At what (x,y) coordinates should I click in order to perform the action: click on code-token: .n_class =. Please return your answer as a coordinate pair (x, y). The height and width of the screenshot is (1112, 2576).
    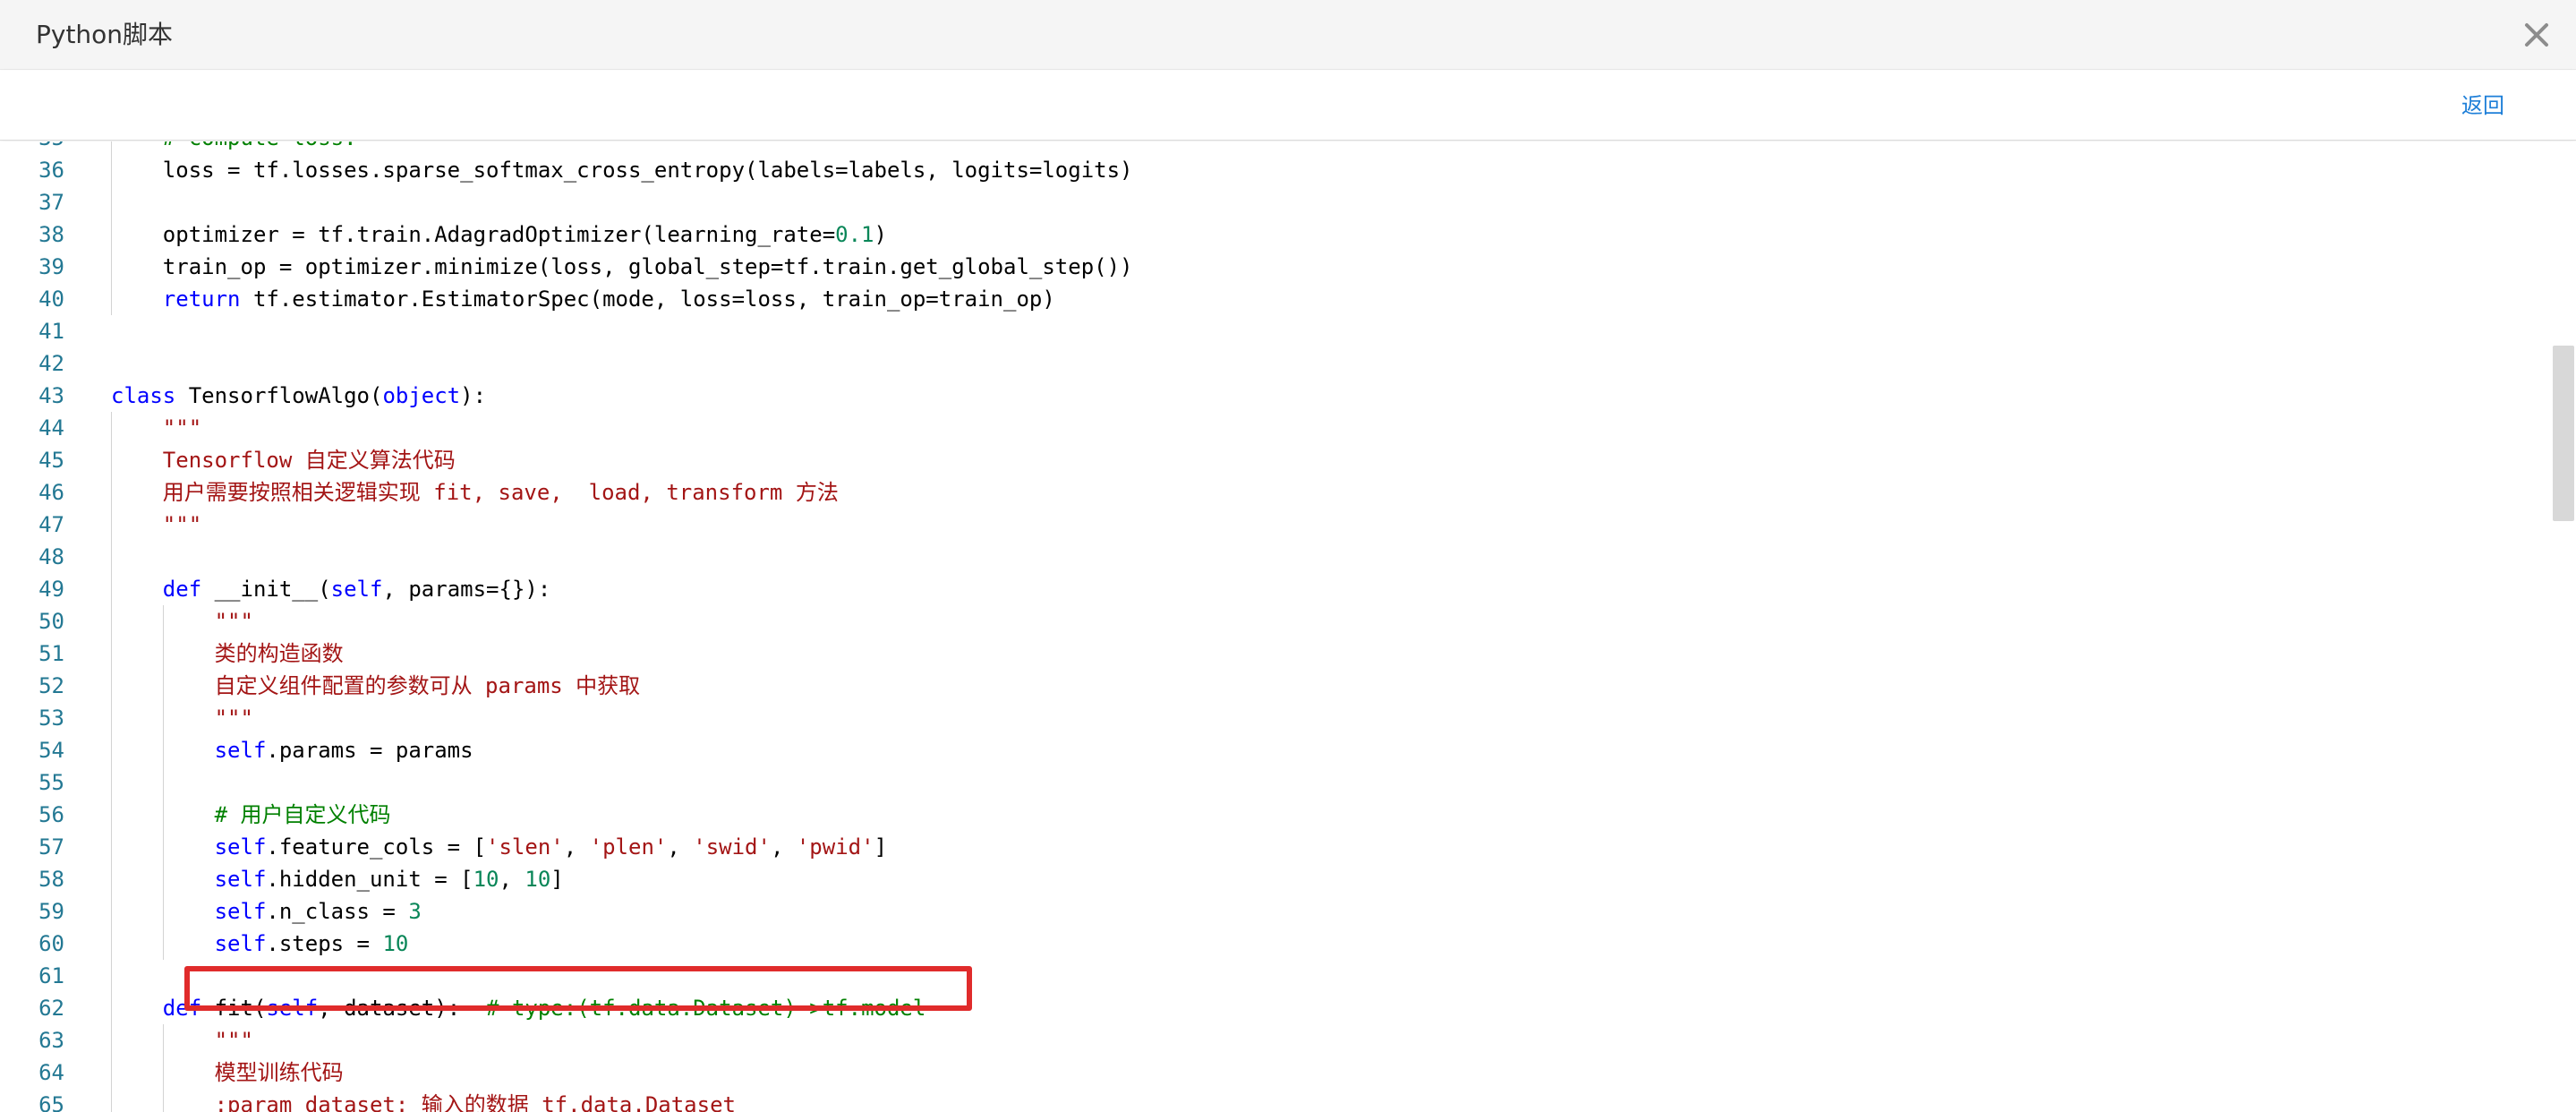
    Looking at the image, I should click on (337, 911).